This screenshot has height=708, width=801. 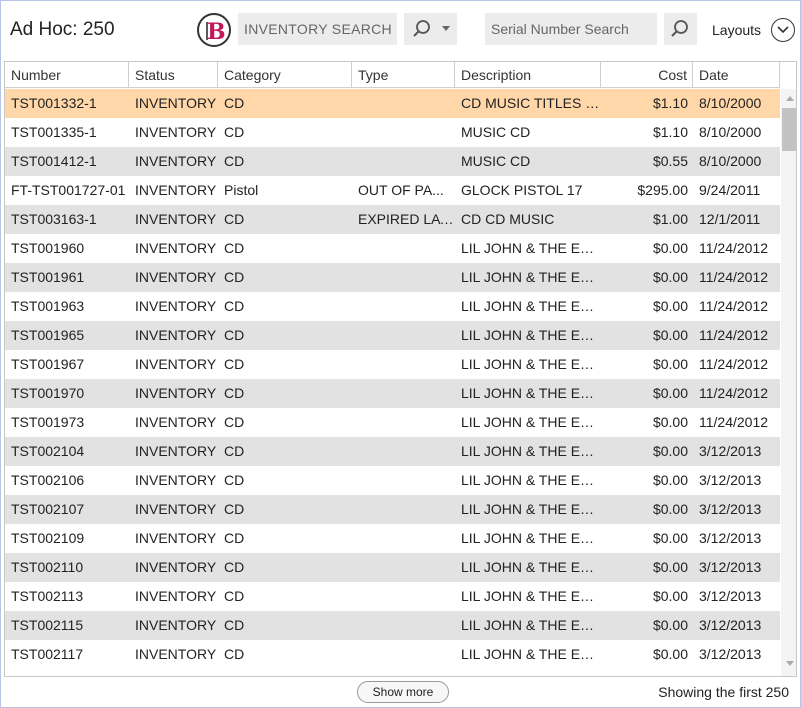 I want to click on column-header-cost: Cost, so click(x=647, y=75).